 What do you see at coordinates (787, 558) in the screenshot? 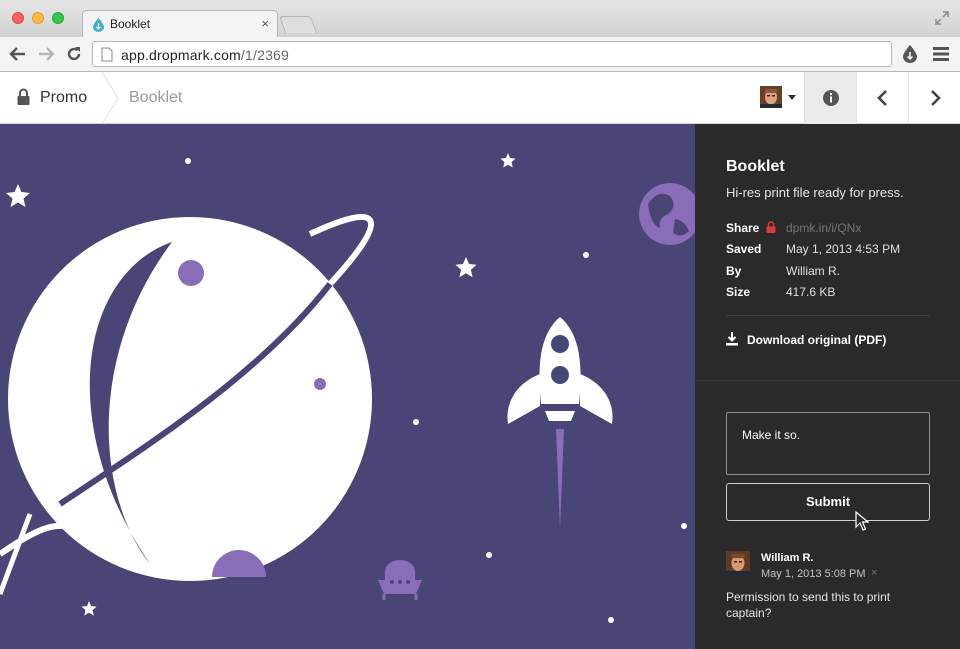
I see `comment-author: William R.` at bounding box center [787, 558].